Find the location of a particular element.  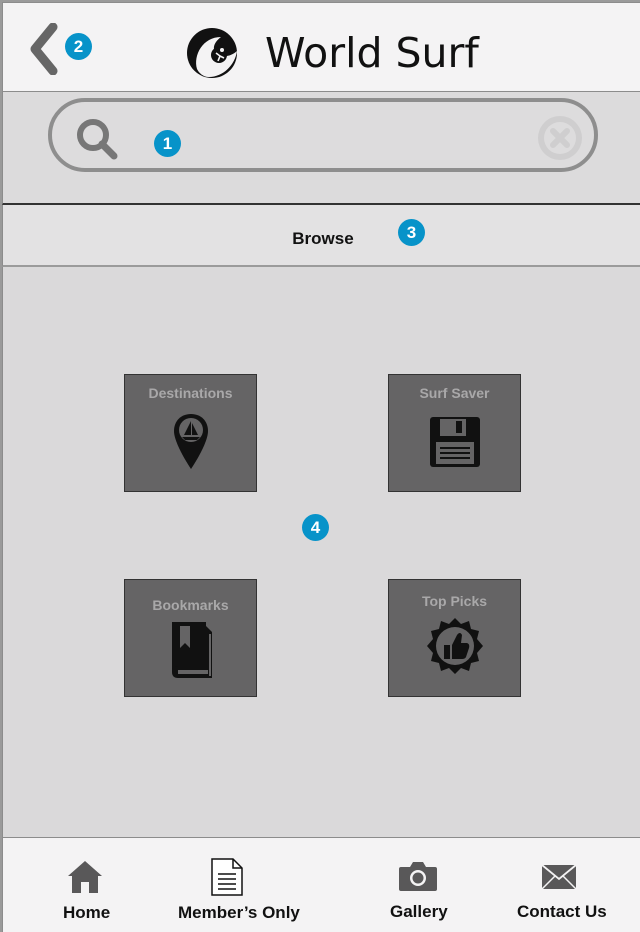

annotation-marker-3: 3 is located at coordinates (411, 232).